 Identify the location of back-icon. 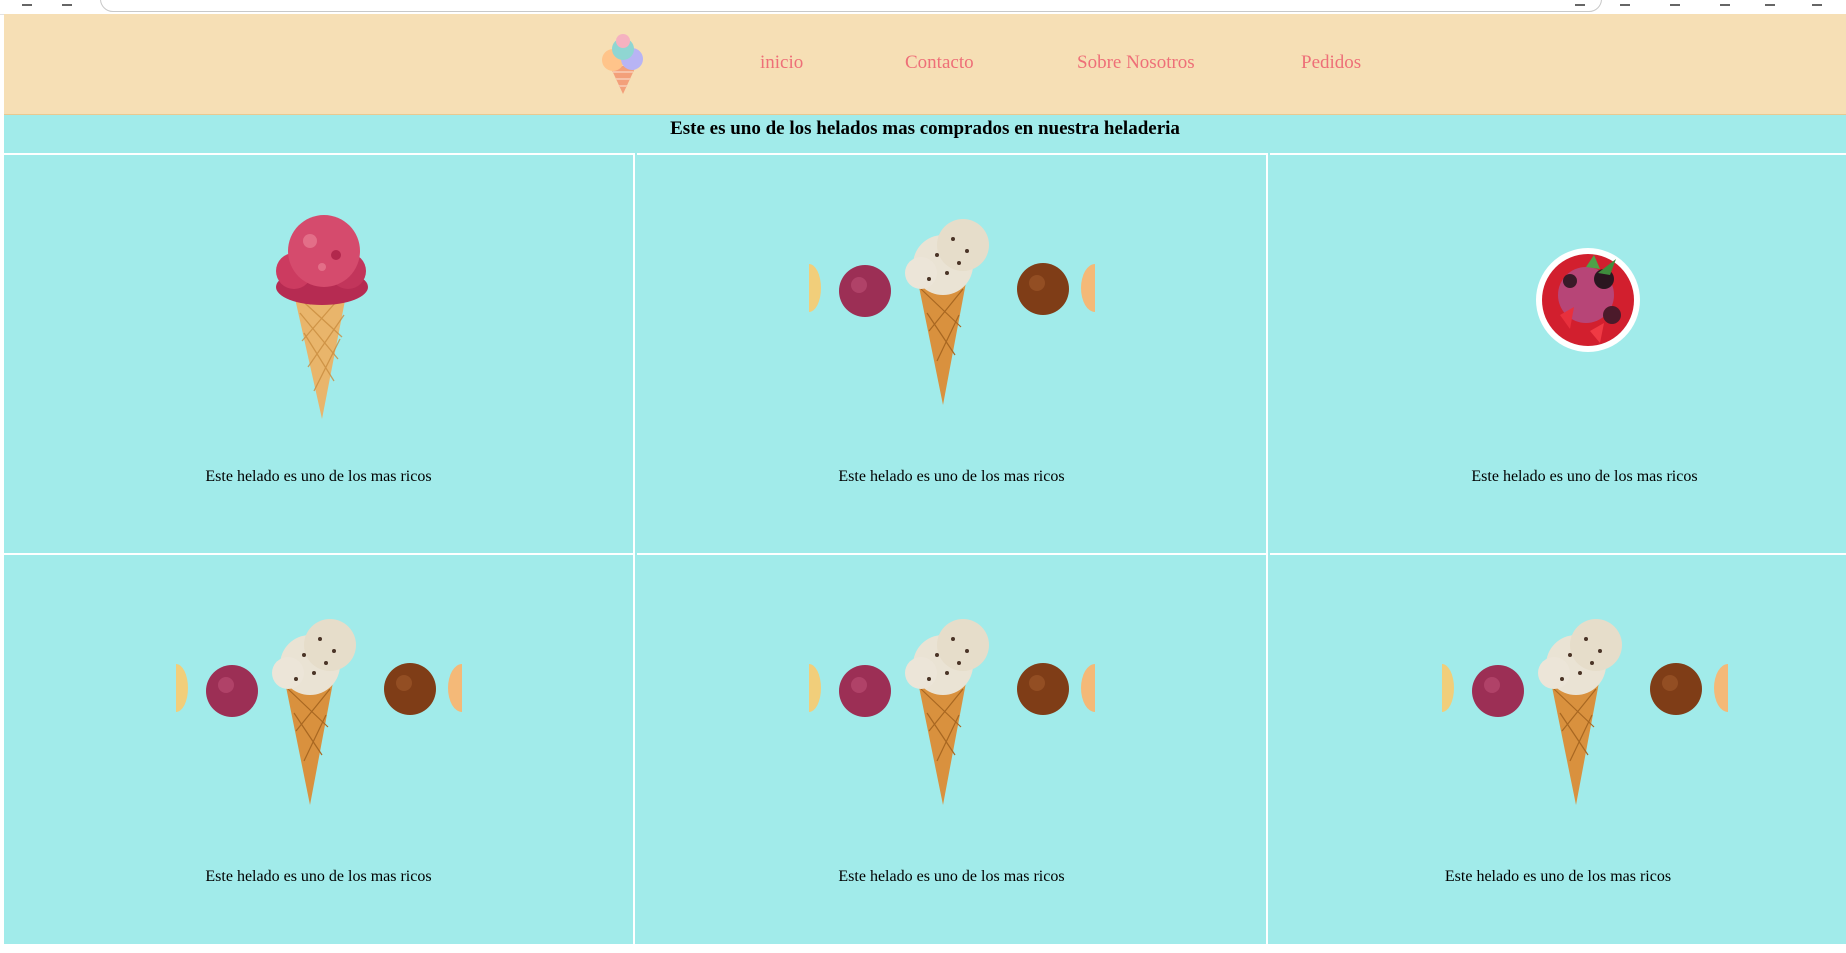
(27, 3).